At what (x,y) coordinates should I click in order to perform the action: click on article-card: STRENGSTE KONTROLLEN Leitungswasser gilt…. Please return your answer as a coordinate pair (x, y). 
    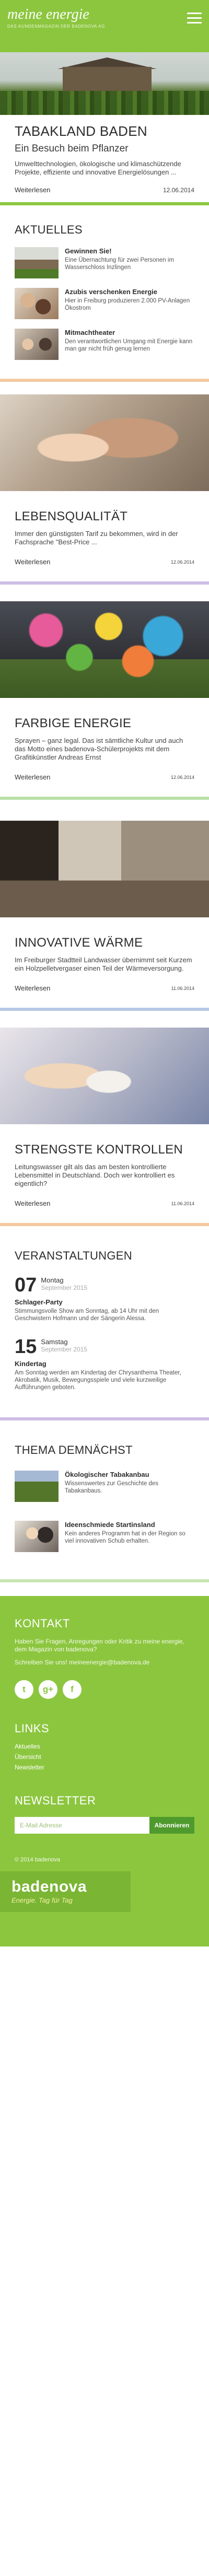
    Looking at the image, I should click on (104, 1170).